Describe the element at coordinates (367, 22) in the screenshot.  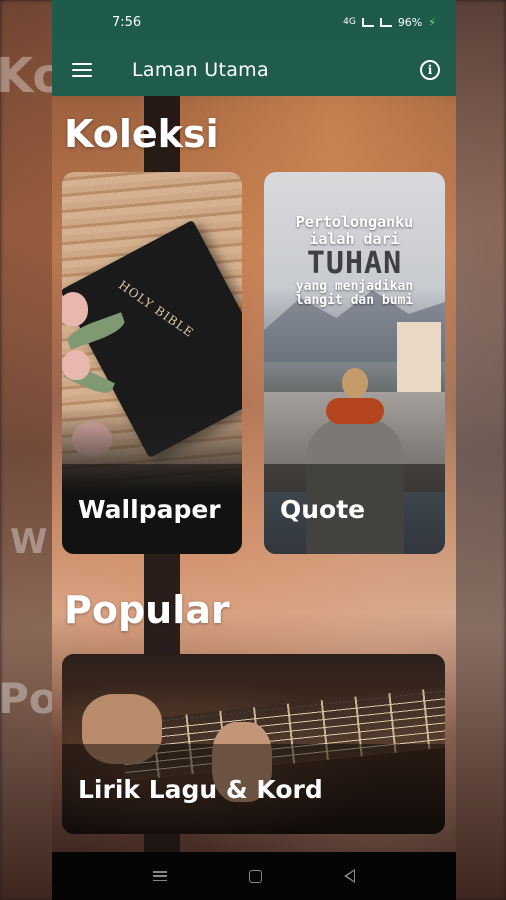
I see `signal-icon` at that location.